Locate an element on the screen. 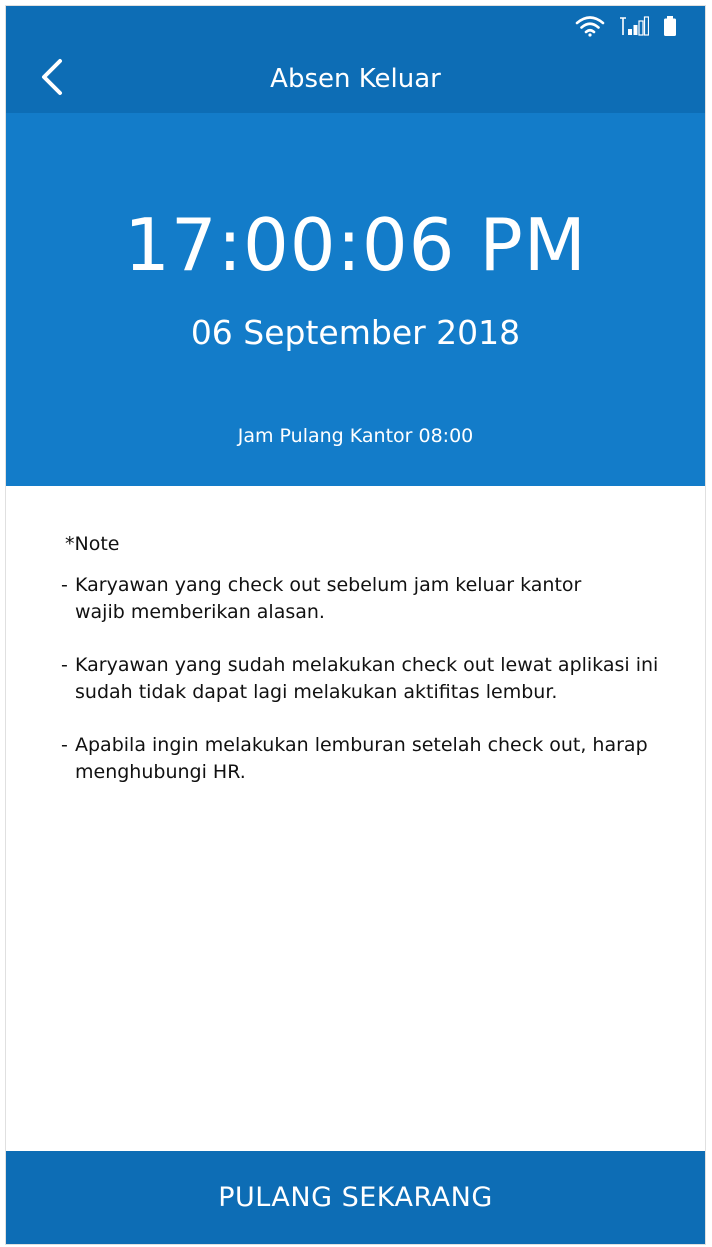  status-icons is located at coordinates (626, 26).